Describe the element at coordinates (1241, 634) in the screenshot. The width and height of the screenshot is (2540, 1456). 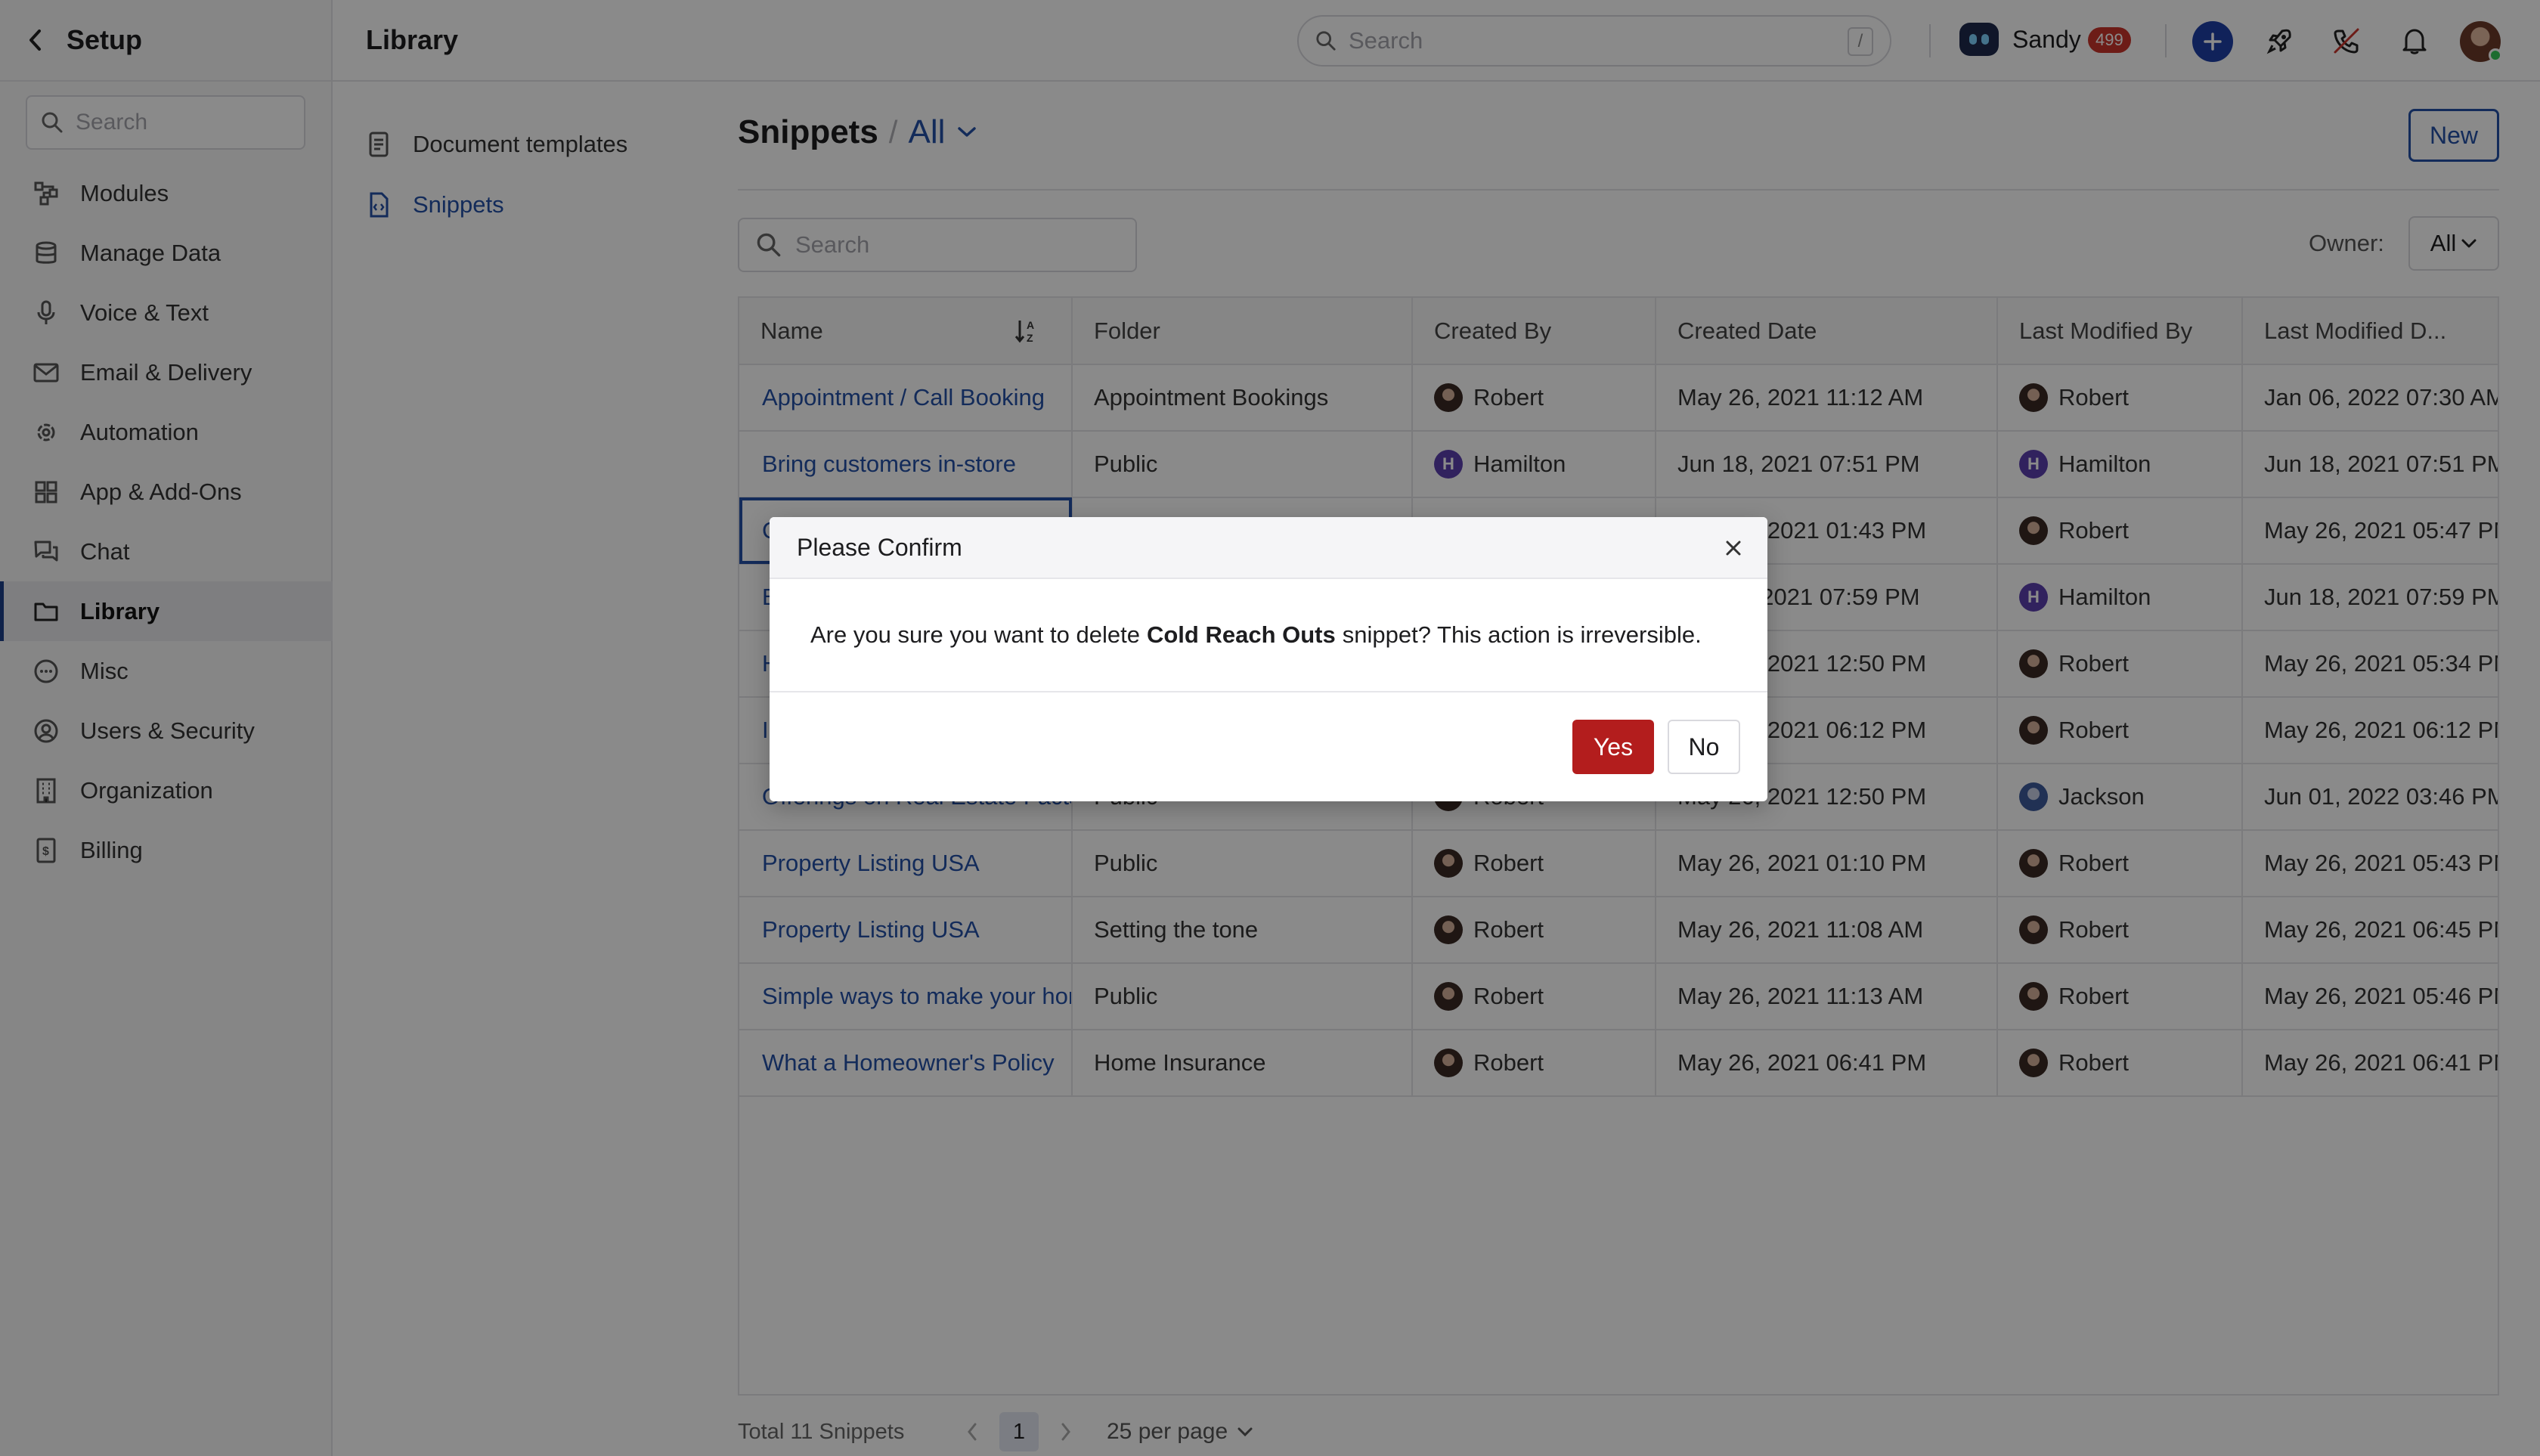
I see `dialog-snippet-name: Cold Reach Outs` at that location.